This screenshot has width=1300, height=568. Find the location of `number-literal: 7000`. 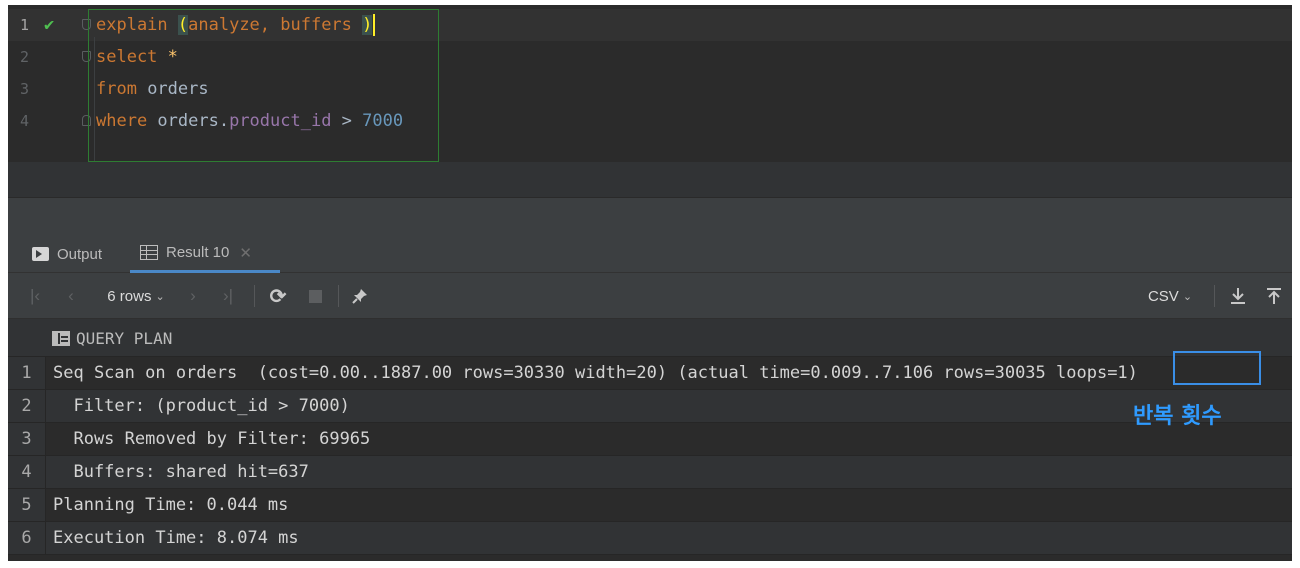

number-literal: 7000 is located at coordinates (383, 121).